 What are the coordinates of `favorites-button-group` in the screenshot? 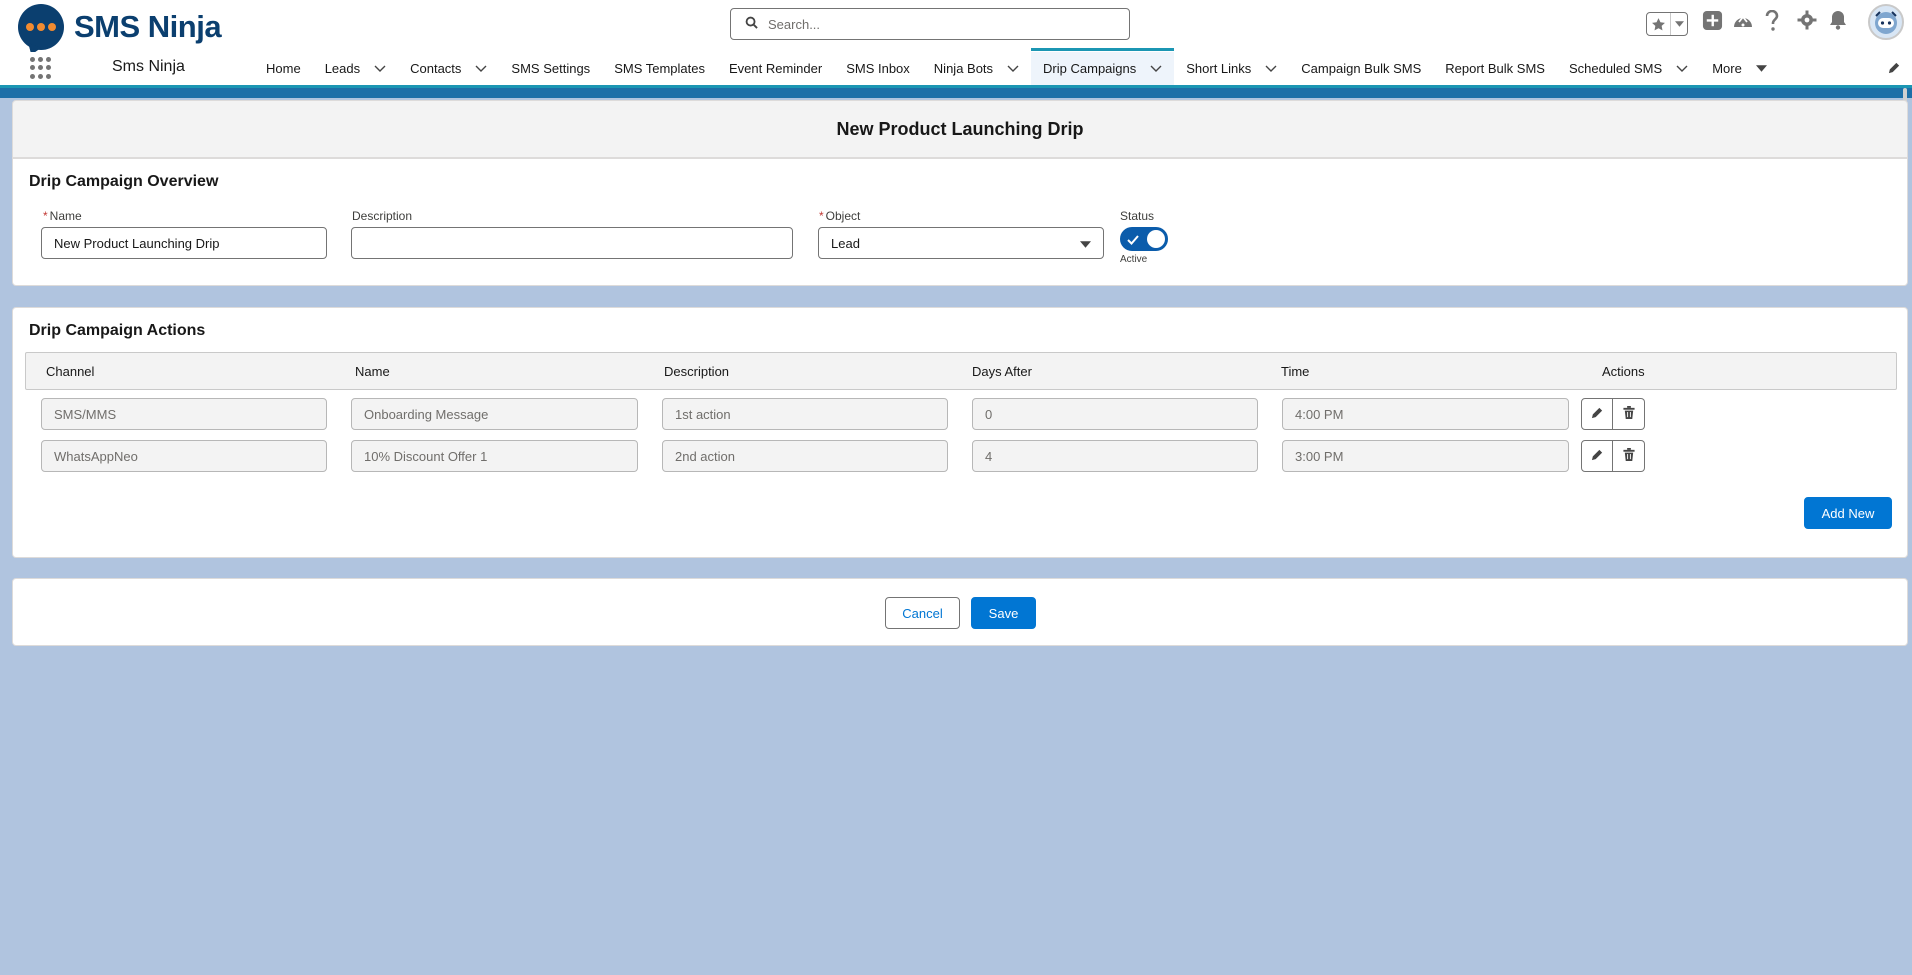 It's located at (1667, 24).